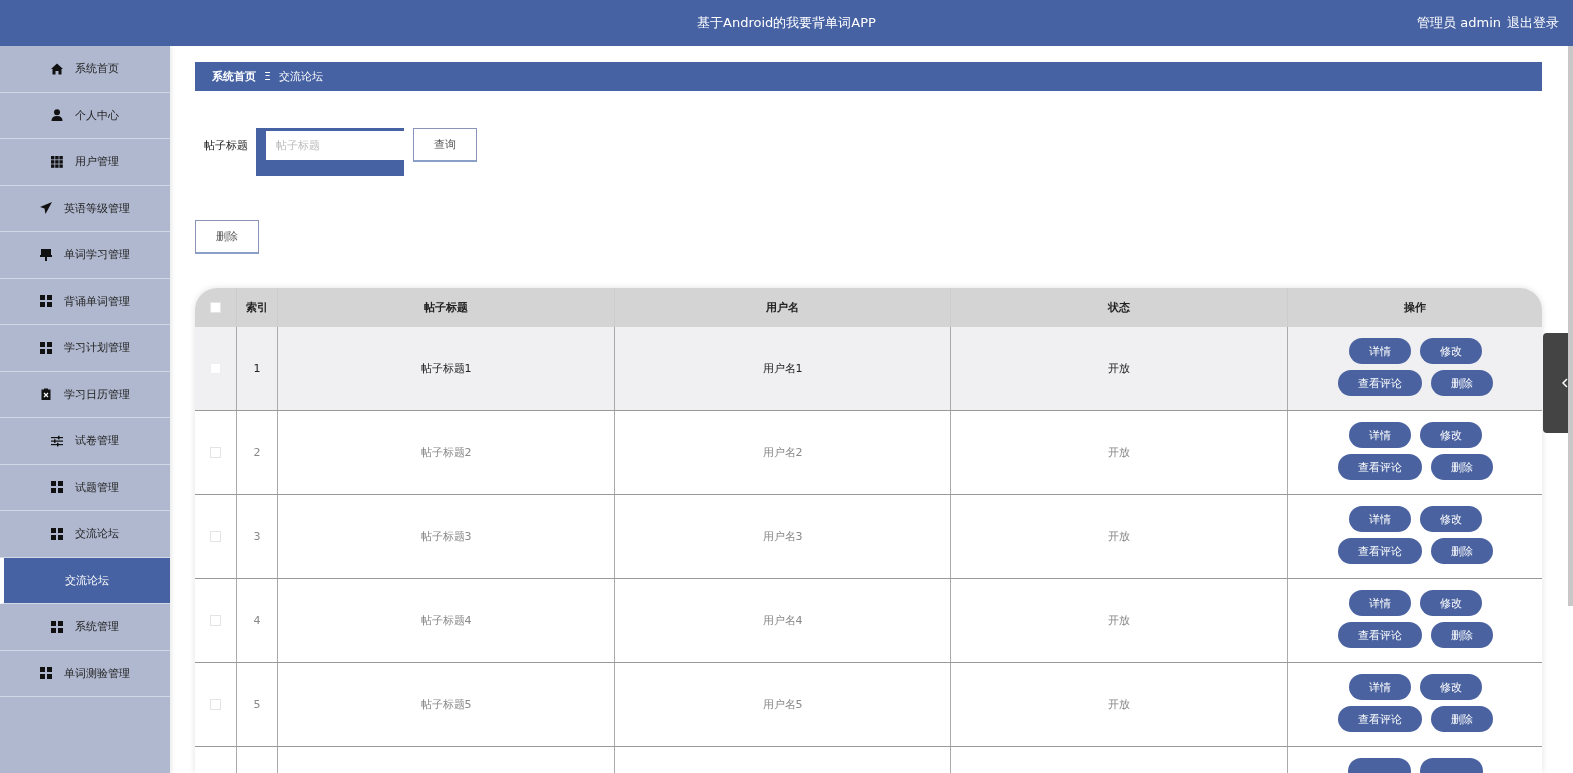 The image size is (1573, 773). What do you see at coordinates (57, 440) in the screenshot?
I see `sliders-icon` at bounding box center [57, 440].